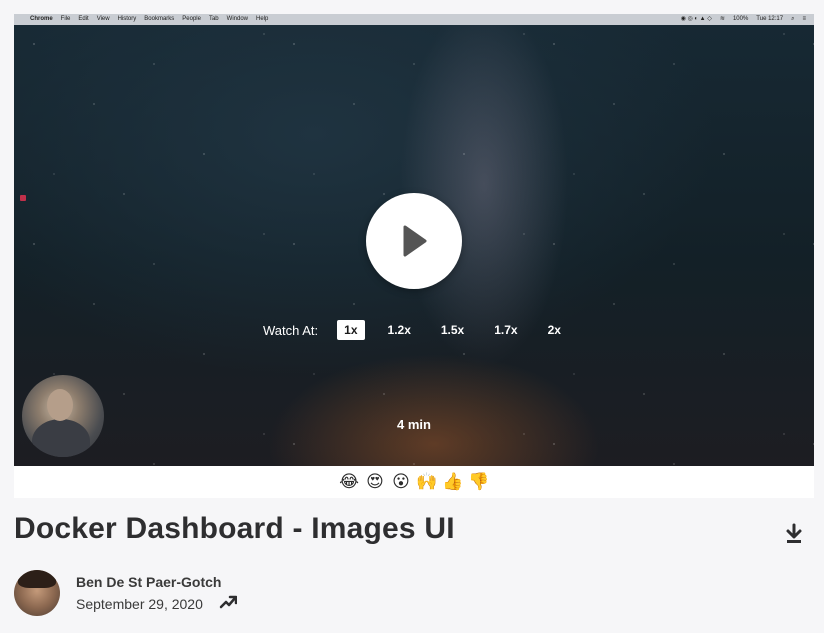 Image resolution: width=824 pixels, height=633 pixels. I want to click on webcam-overlay, so click(63, 416).